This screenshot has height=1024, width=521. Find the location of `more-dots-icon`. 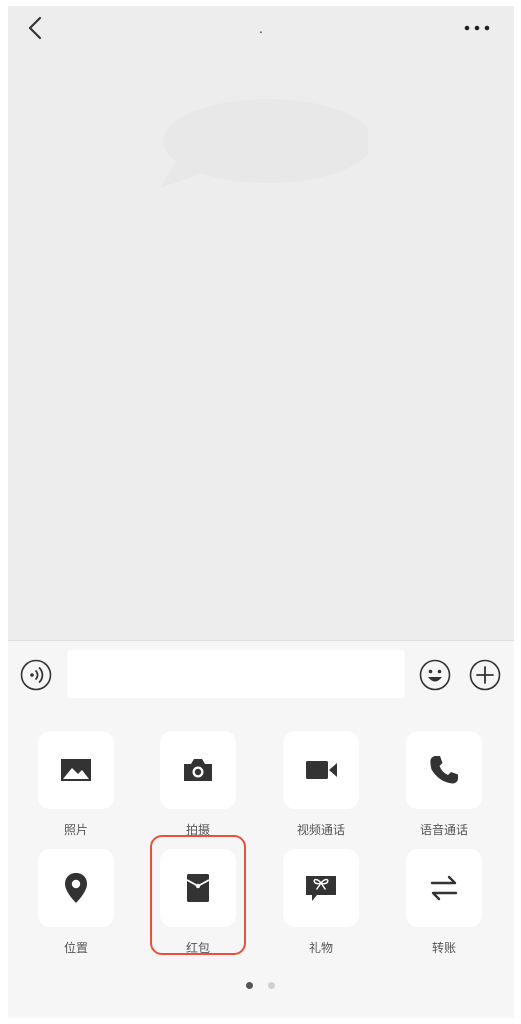

more-dots-icon is located at coordinates (477, 28).